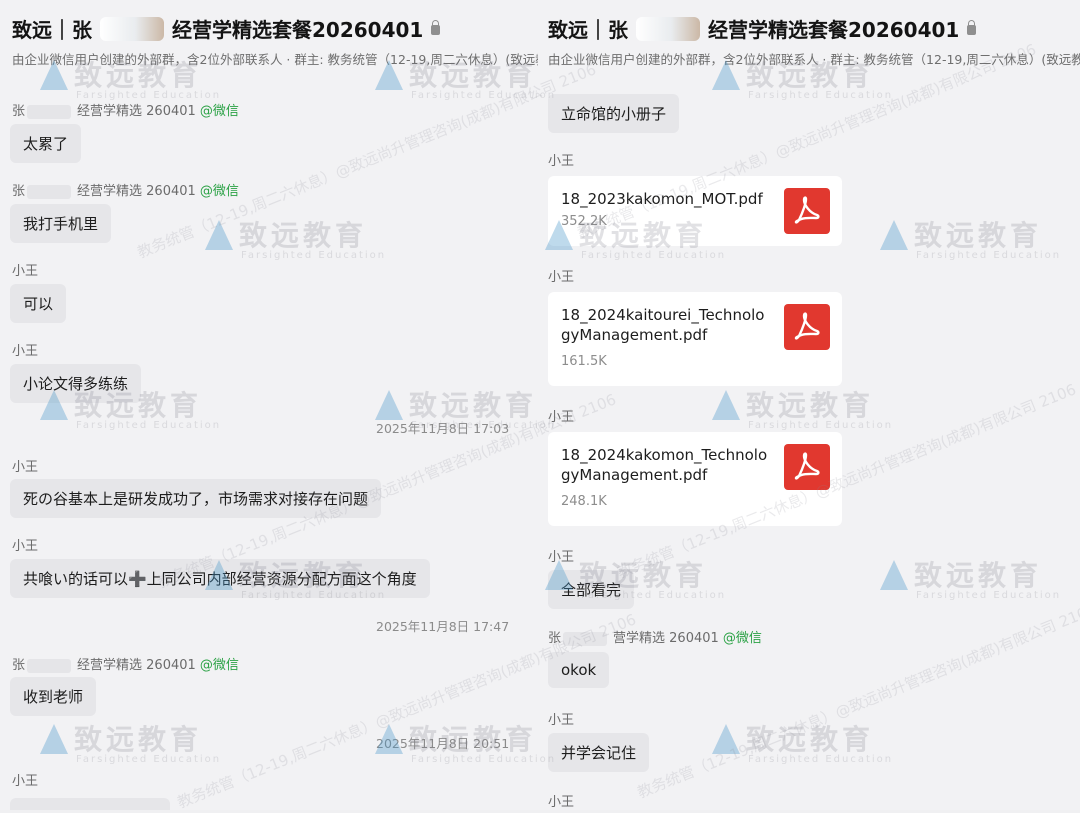  Describe the element at coordinates (579, 670) in the screenshot. I see `message-bubble: okok` at that location.